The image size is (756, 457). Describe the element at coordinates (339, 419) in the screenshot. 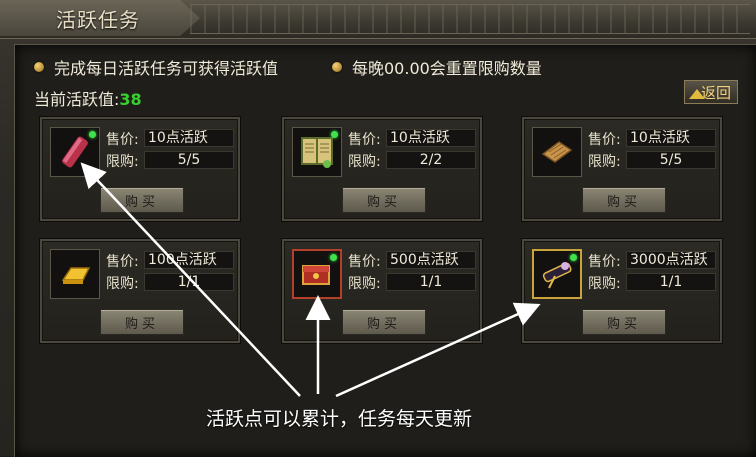

I see `annotation-caption: 活跃点可以累计，任务每天更新` at that location.